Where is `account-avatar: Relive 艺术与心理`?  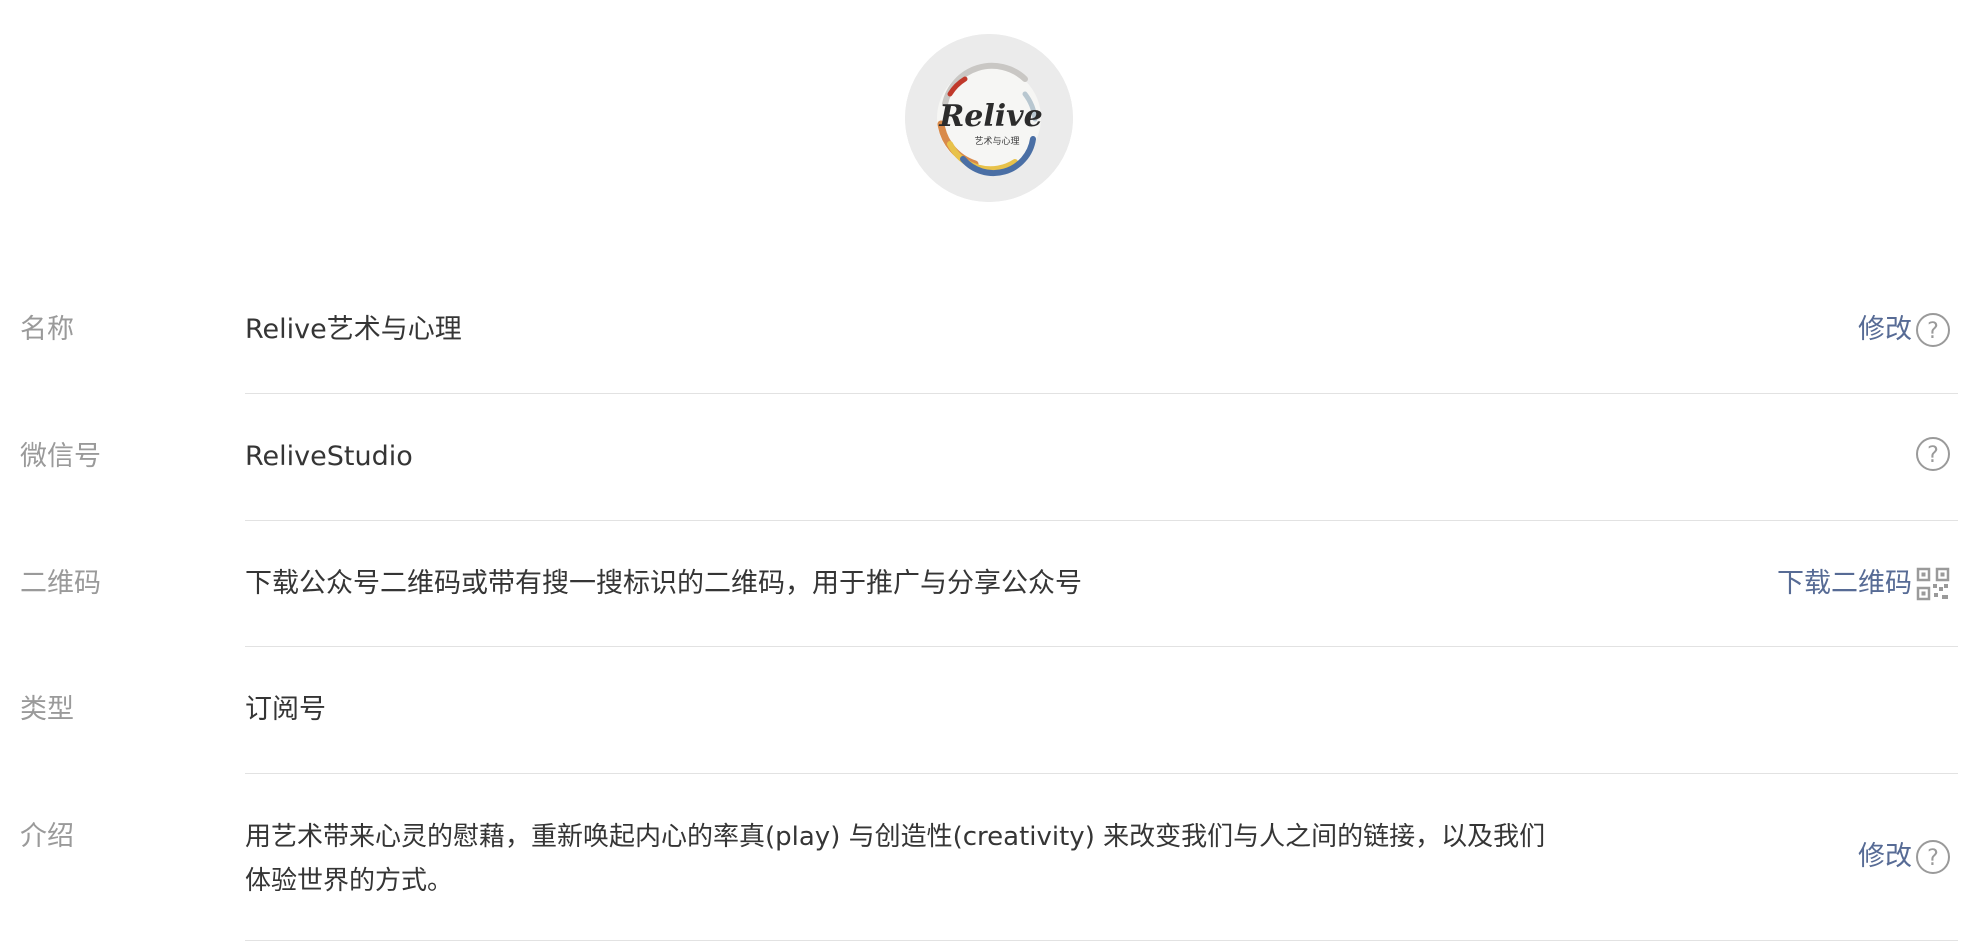
account-avatar: Relive 艺术与心理 is located at coordinates (989, 118).